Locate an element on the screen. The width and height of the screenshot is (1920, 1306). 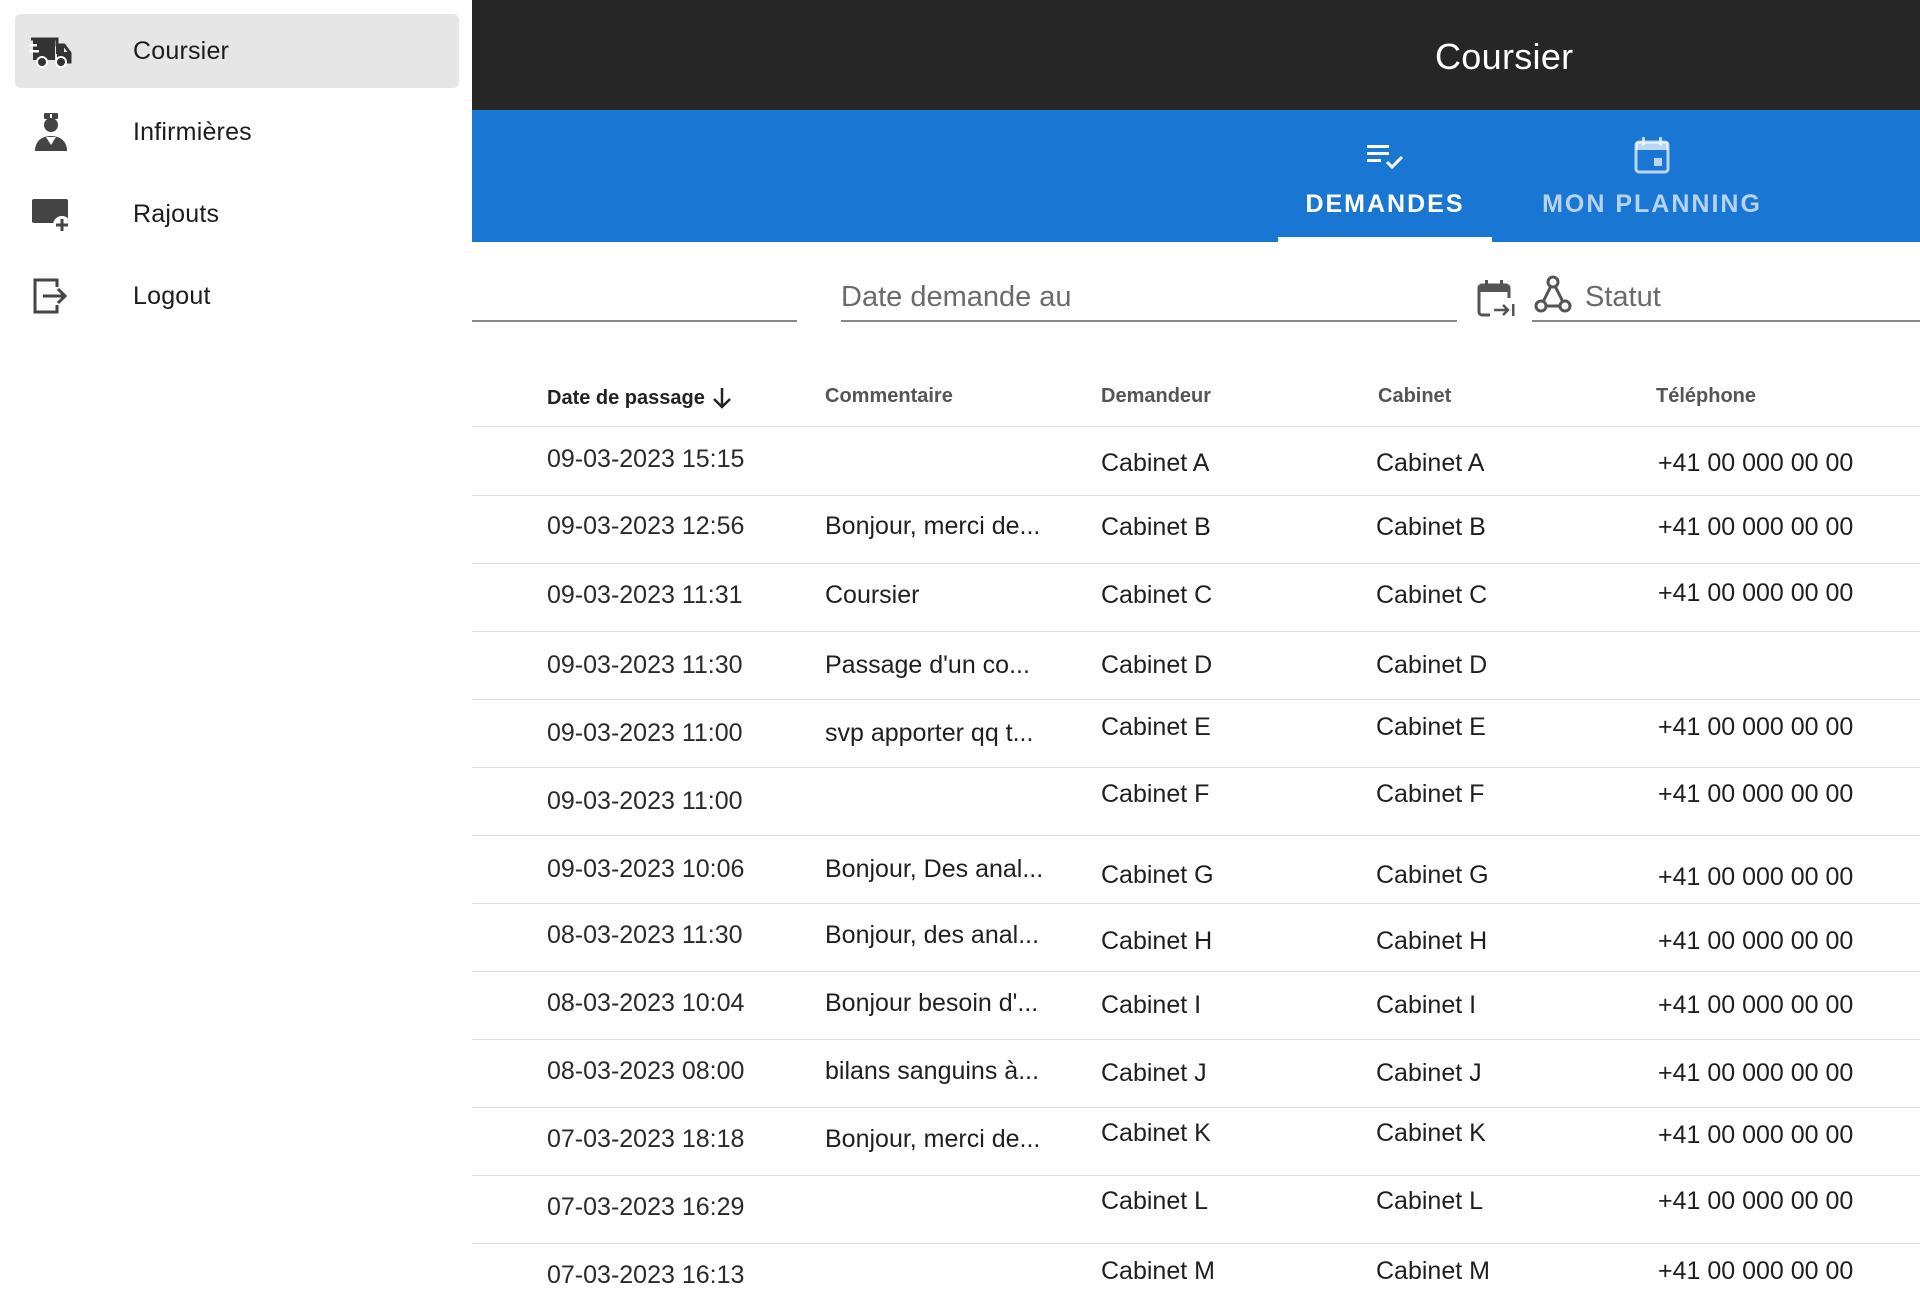
cell-requester: Cabinet I is located at coordinates (1151, 1005).